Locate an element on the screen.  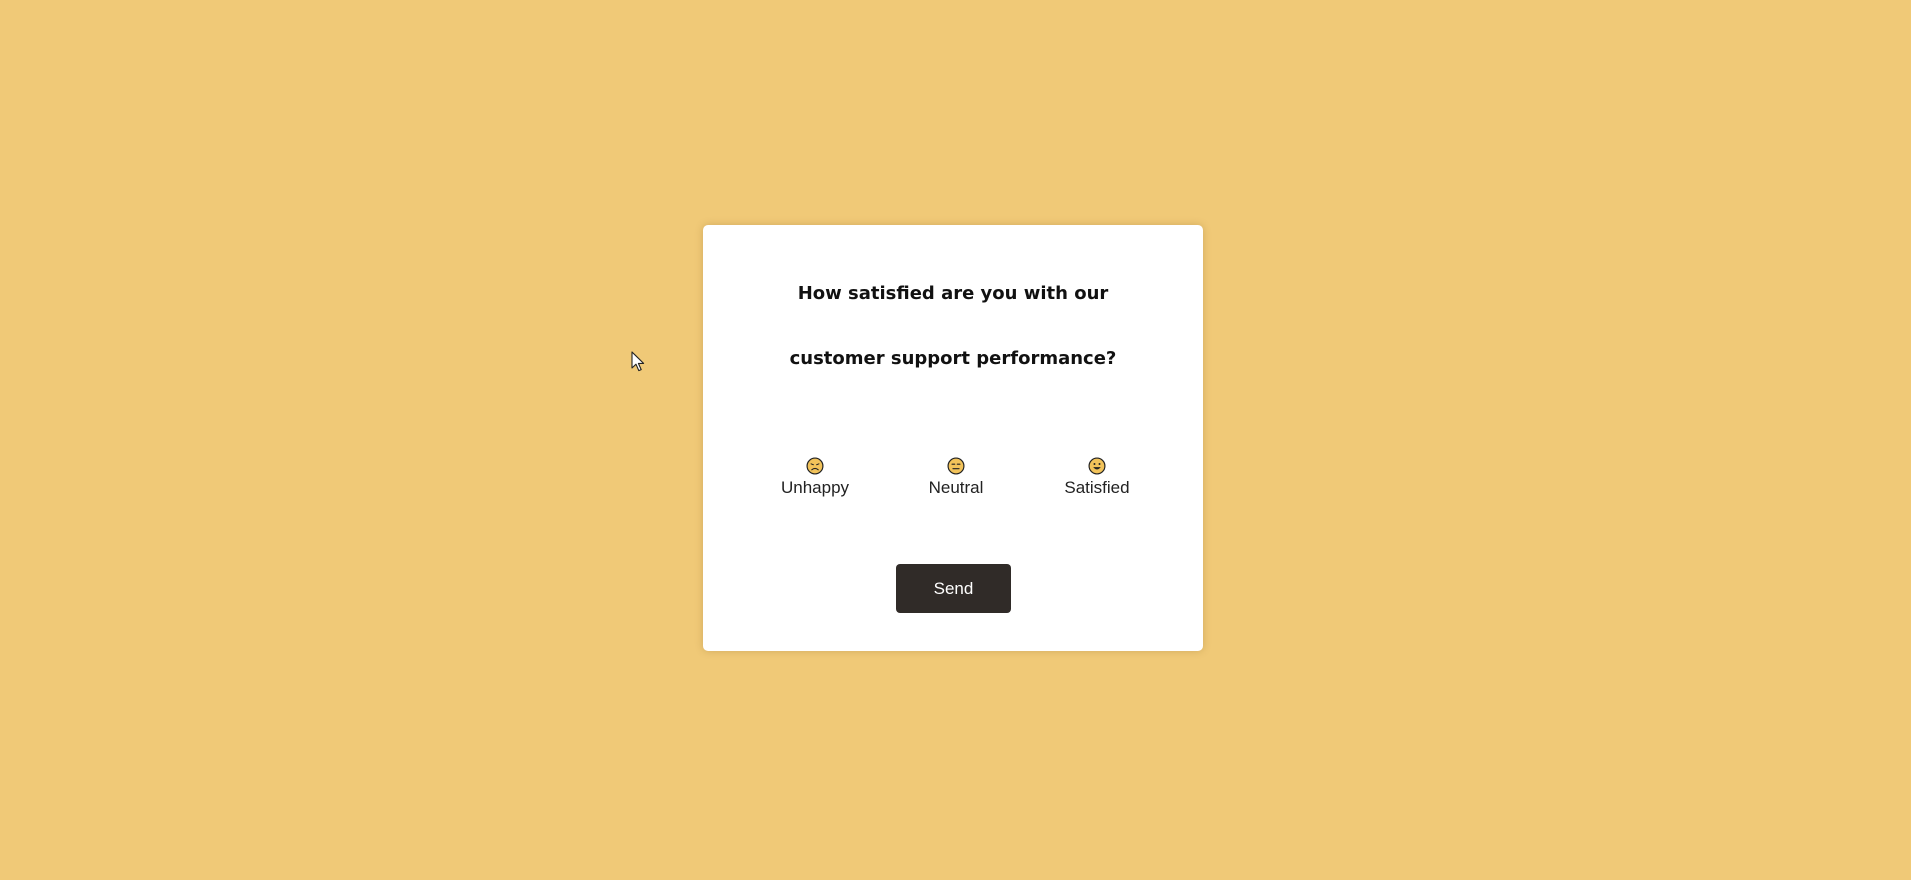
option-label-neutral: Neutral is located at coordinates (956, 487).